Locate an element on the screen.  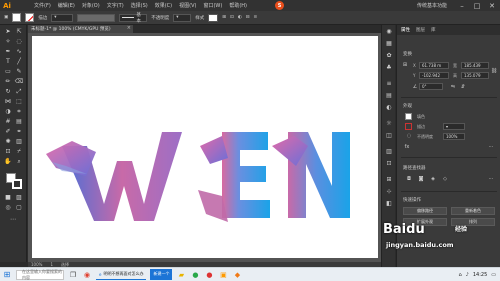
color-panel-icon: ◉ is located at coordinates (389, 31).